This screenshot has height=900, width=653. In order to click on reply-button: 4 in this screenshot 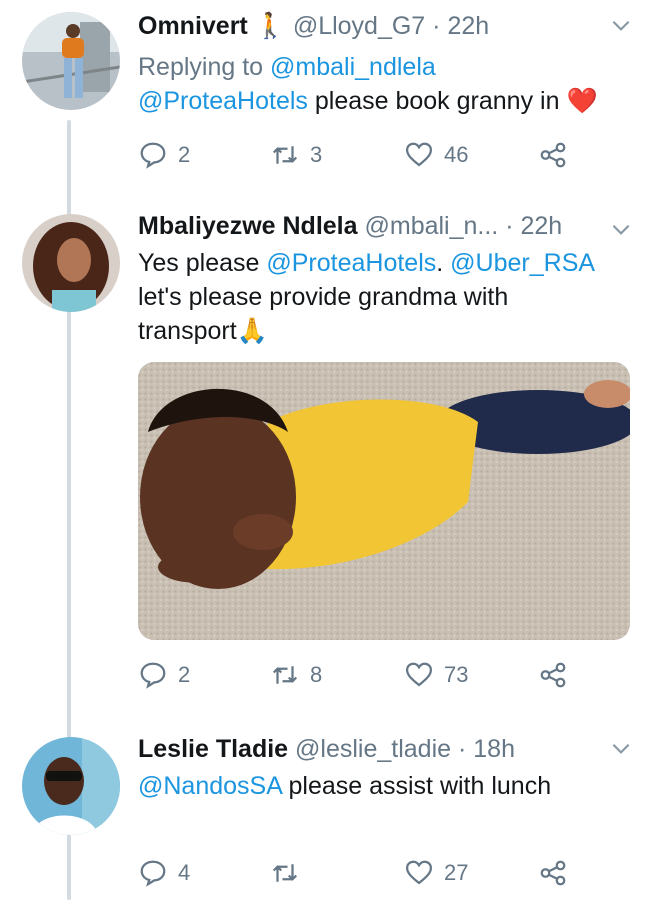, I will do `click(164, 873)`.